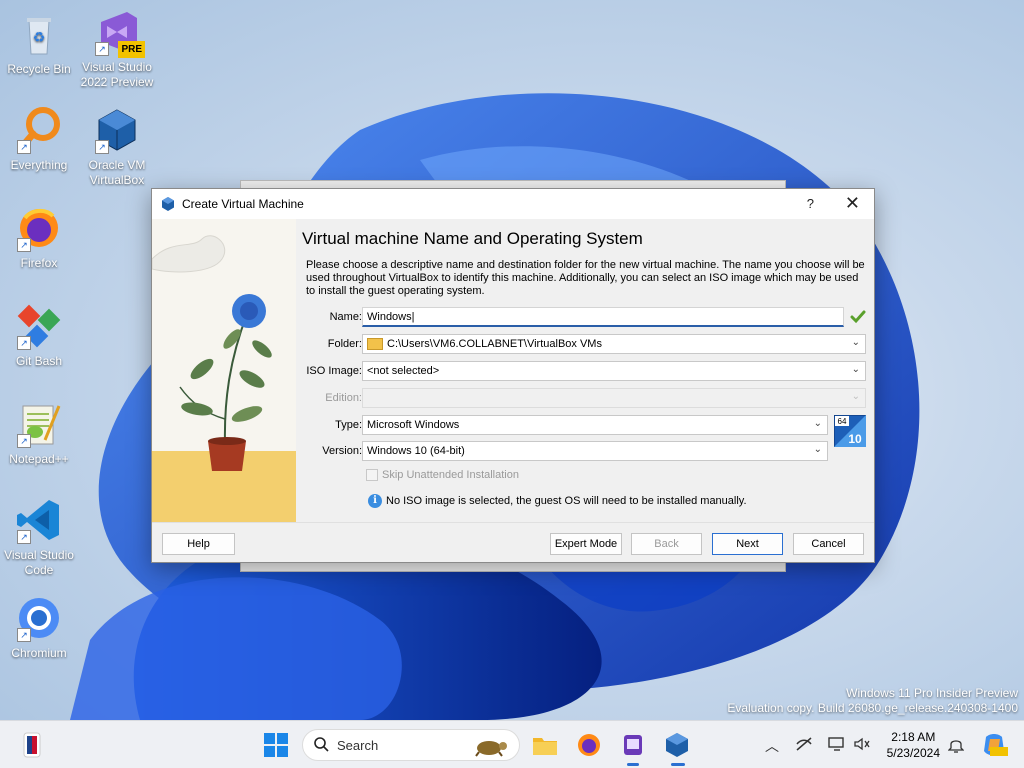  I want to click on speaker-muted-icon, so click(862, 745).